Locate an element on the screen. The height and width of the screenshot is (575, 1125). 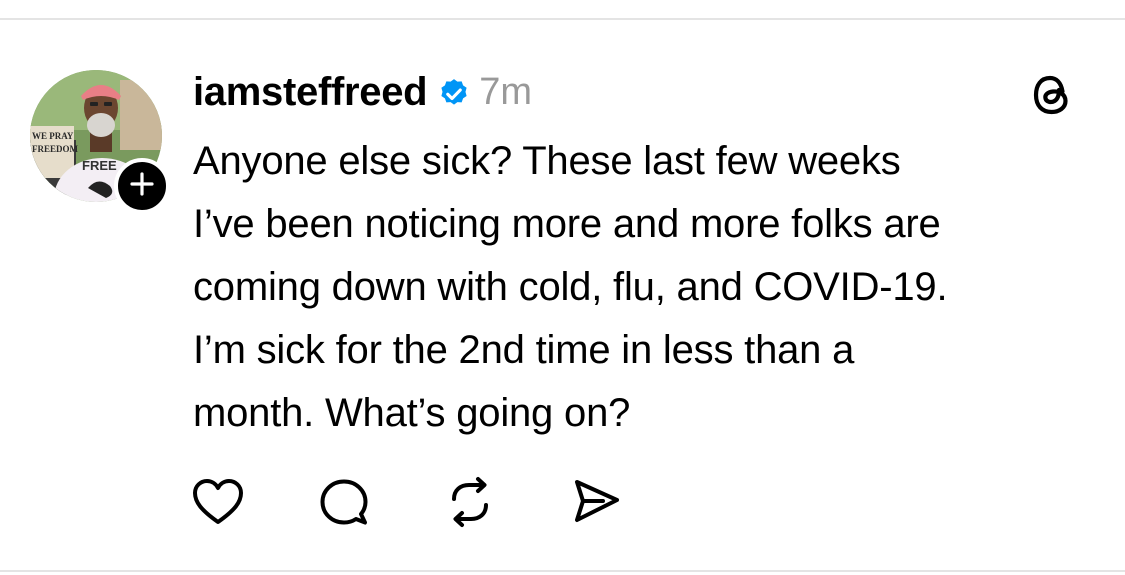
share-button is located at coordinates (596, 504).